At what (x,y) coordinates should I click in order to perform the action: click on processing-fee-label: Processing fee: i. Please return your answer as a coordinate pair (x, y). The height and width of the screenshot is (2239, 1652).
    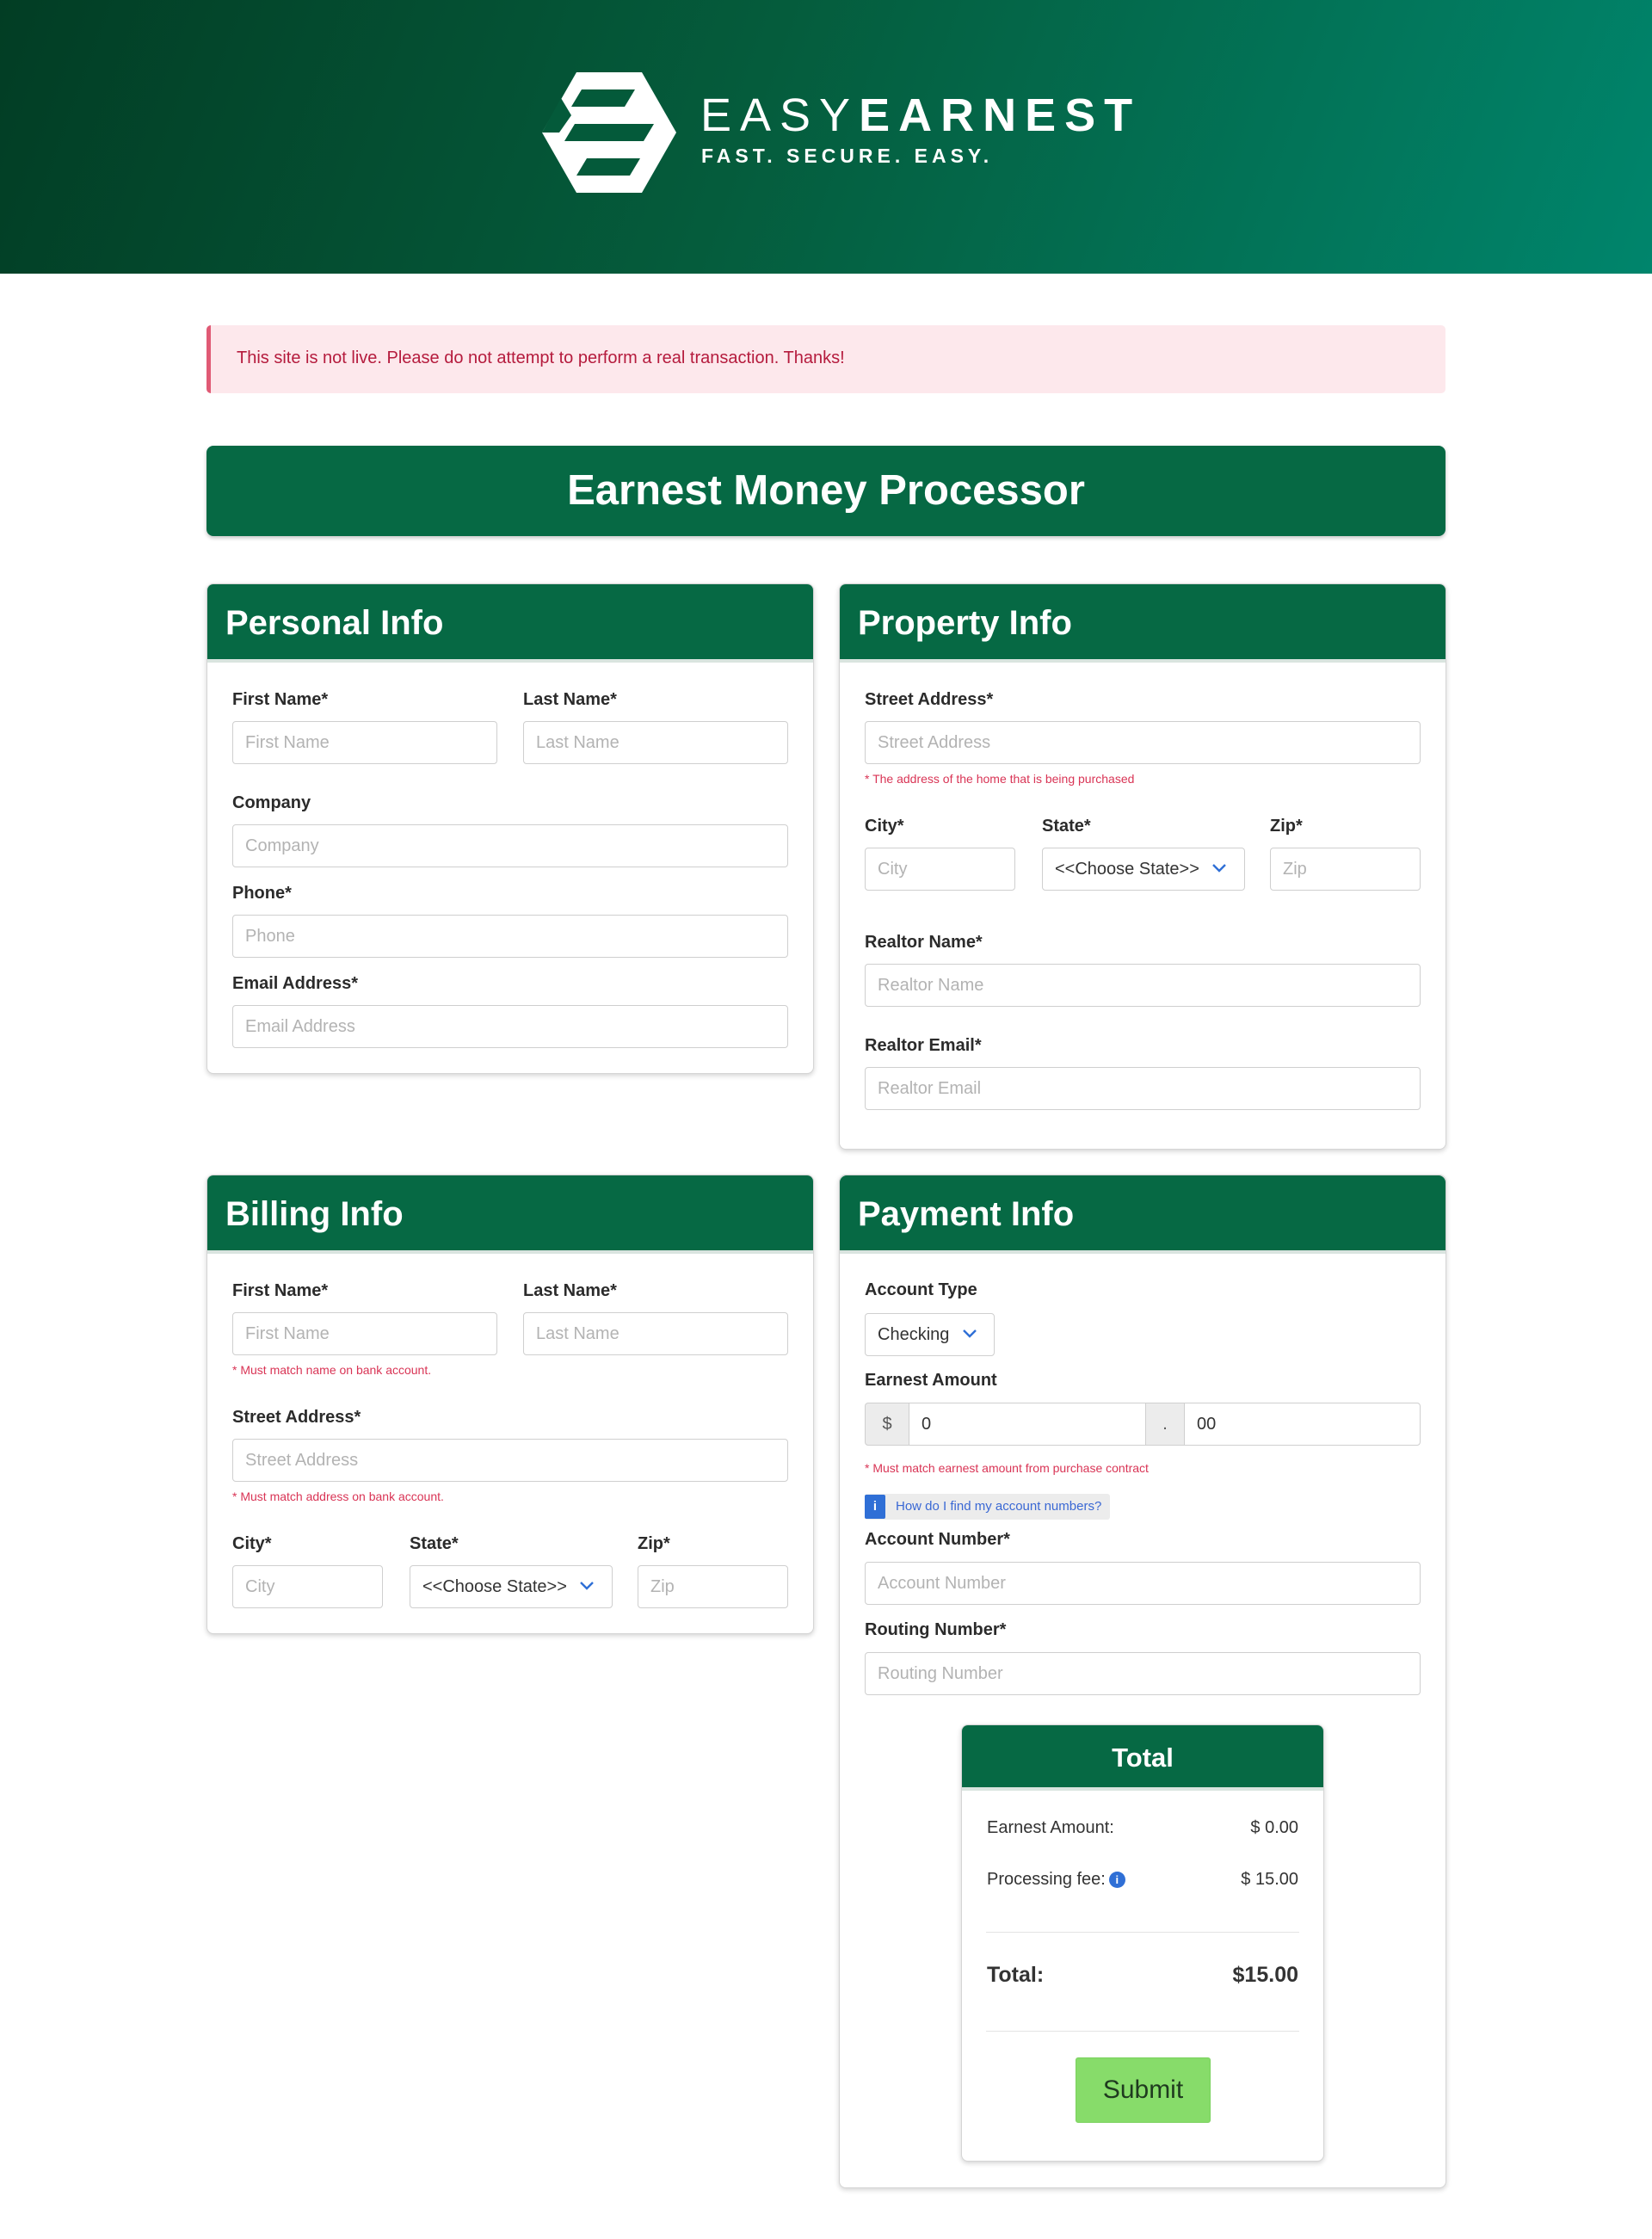
    Looking at the image, I should click on (1056, 1880).